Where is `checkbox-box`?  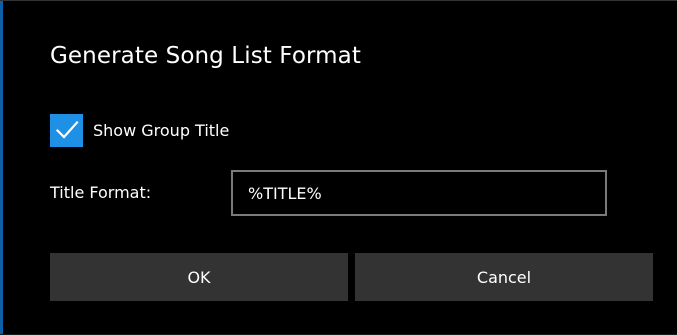 checkbox-box is located at coordinates (66, 130).